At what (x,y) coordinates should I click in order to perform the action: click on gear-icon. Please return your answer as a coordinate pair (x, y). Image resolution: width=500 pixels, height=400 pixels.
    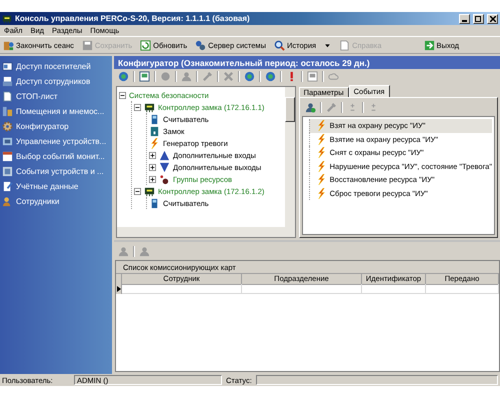
    Looking at the image, I should click on (7, 126).